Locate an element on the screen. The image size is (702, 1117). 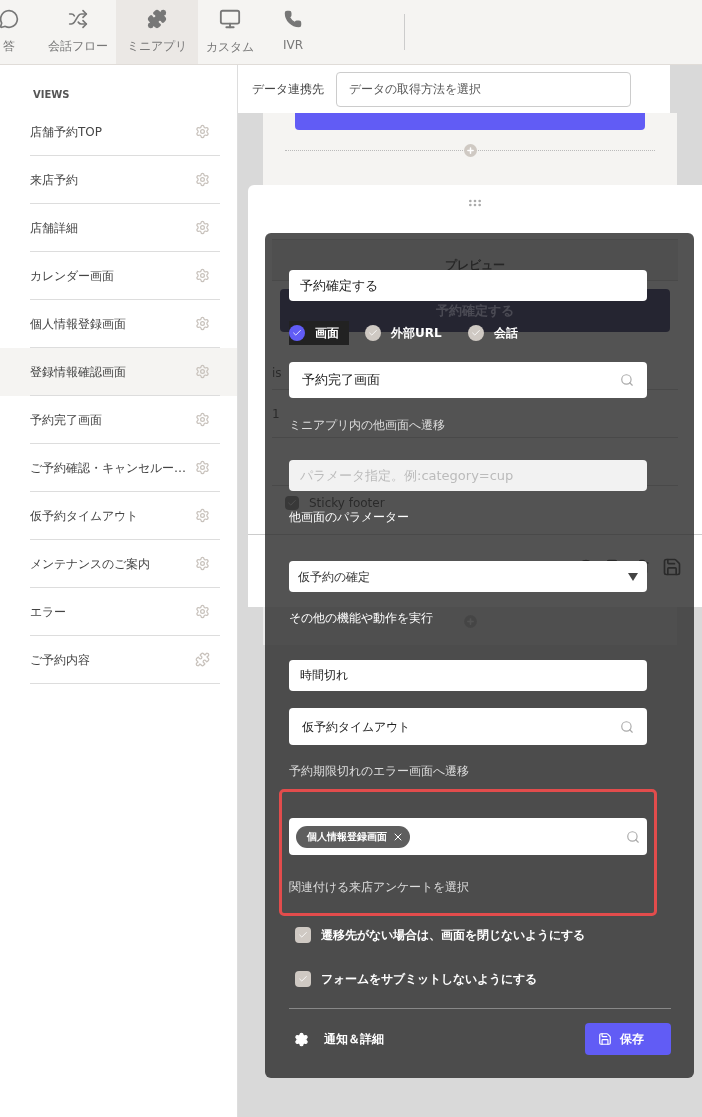
nav-tab: 答 is located at coordinates (20, 32).